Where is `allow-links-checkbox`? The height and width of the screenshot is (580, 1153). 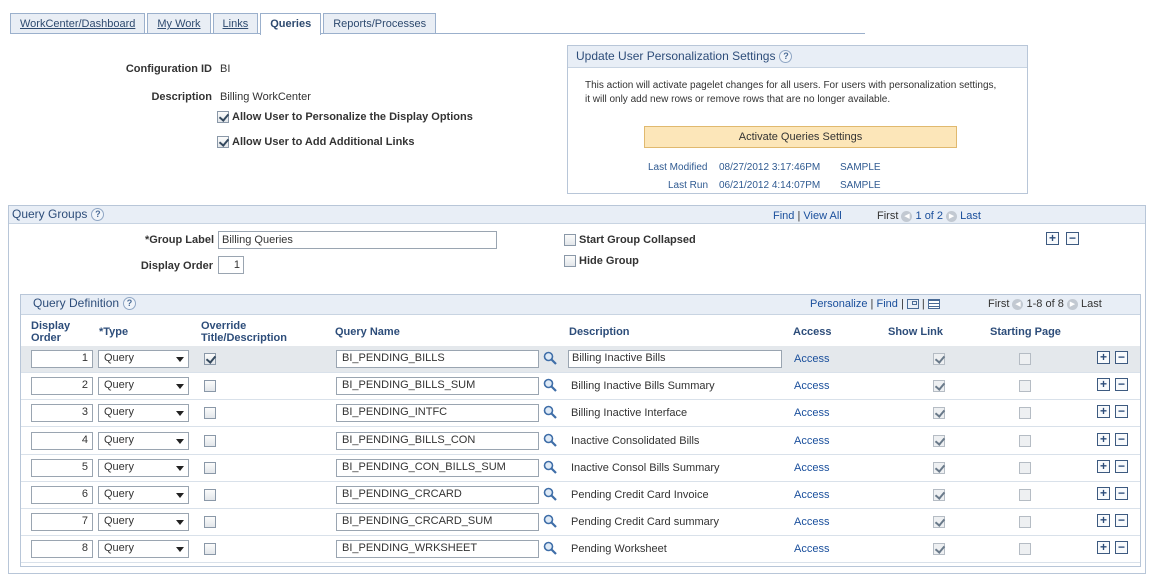 allow-links-checkbox is located at coordinates (223, 142).